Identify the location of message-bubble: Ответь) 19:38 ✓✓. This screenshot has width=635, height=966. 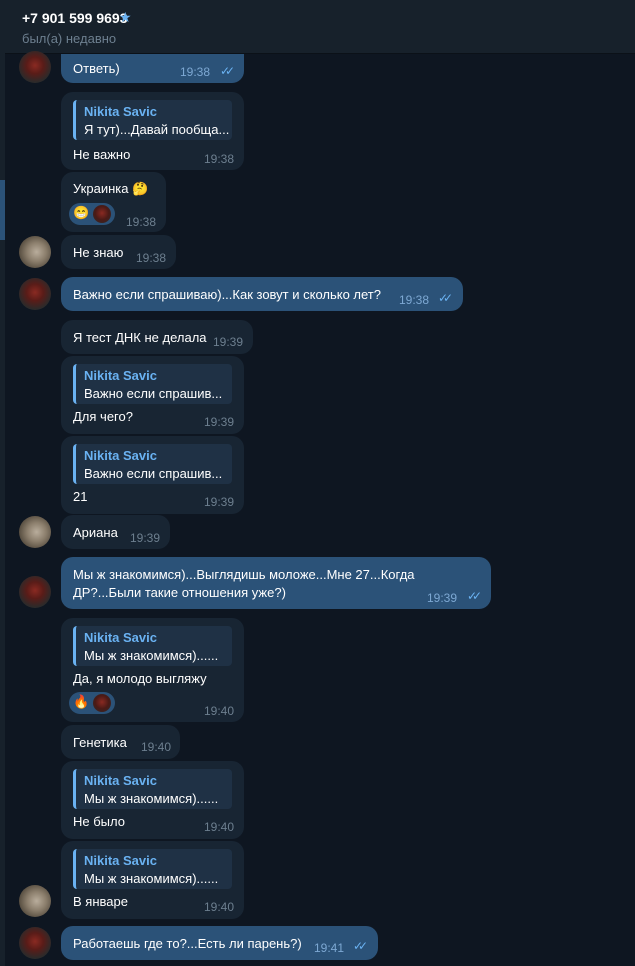
(152, 68).